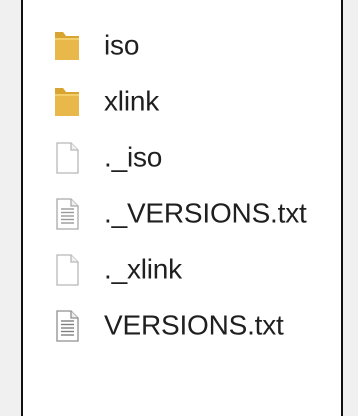 The height and width of the screenshot is (416, 358). What do you see at coordinates (132, 101) in the screenshot?
I see `file-name: xlink` at bounding box center [132, 101].